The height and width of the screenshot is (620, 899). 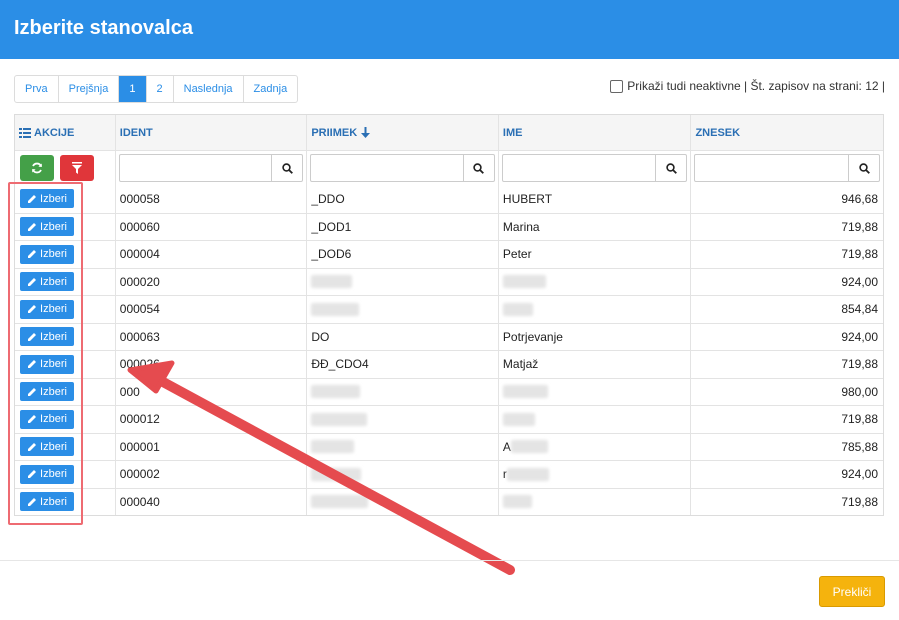 I want to click on table-row: Izberi 000004 _DOD6 Peter 719,88, so click(x=449, y=254).